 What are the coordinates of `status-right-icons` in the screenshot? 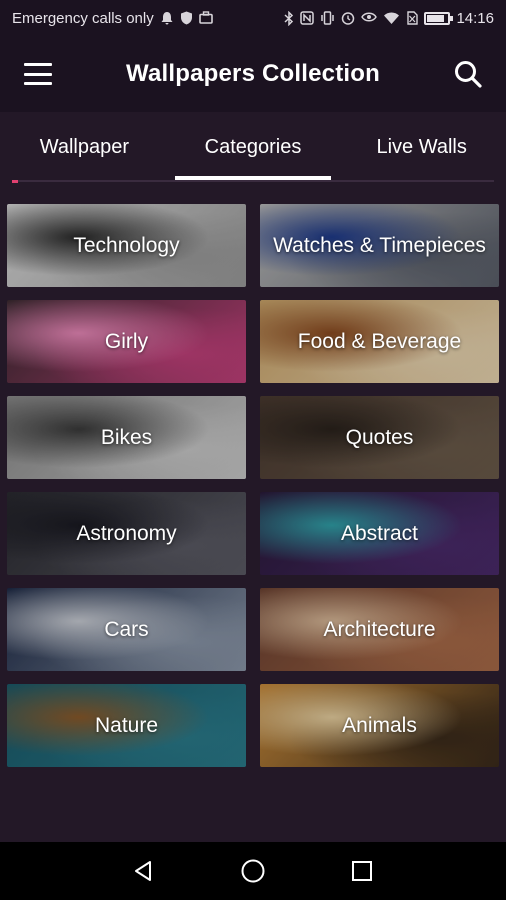 It's located at (351, 18).